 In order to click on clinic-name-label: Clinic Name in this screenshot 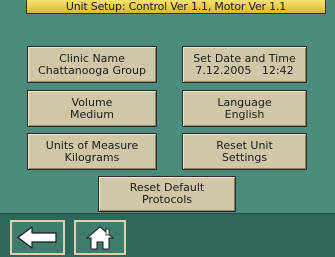, I will do `click(92, 58)`.